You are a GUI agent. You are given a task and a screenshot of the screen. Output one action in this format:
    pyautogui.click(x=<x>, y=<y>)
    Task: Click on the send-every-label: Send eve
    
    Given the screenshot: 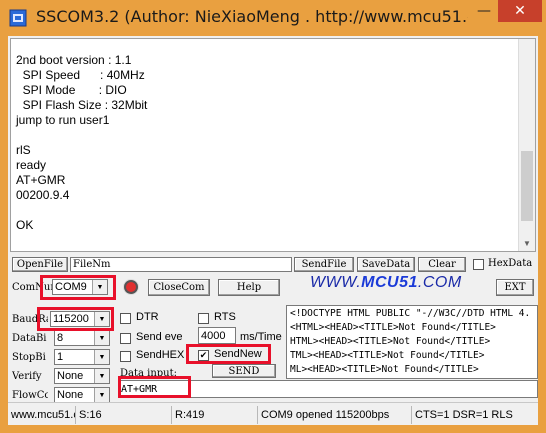 What is the action you would take?
    pyautogui.click(x=159, y=337)
    